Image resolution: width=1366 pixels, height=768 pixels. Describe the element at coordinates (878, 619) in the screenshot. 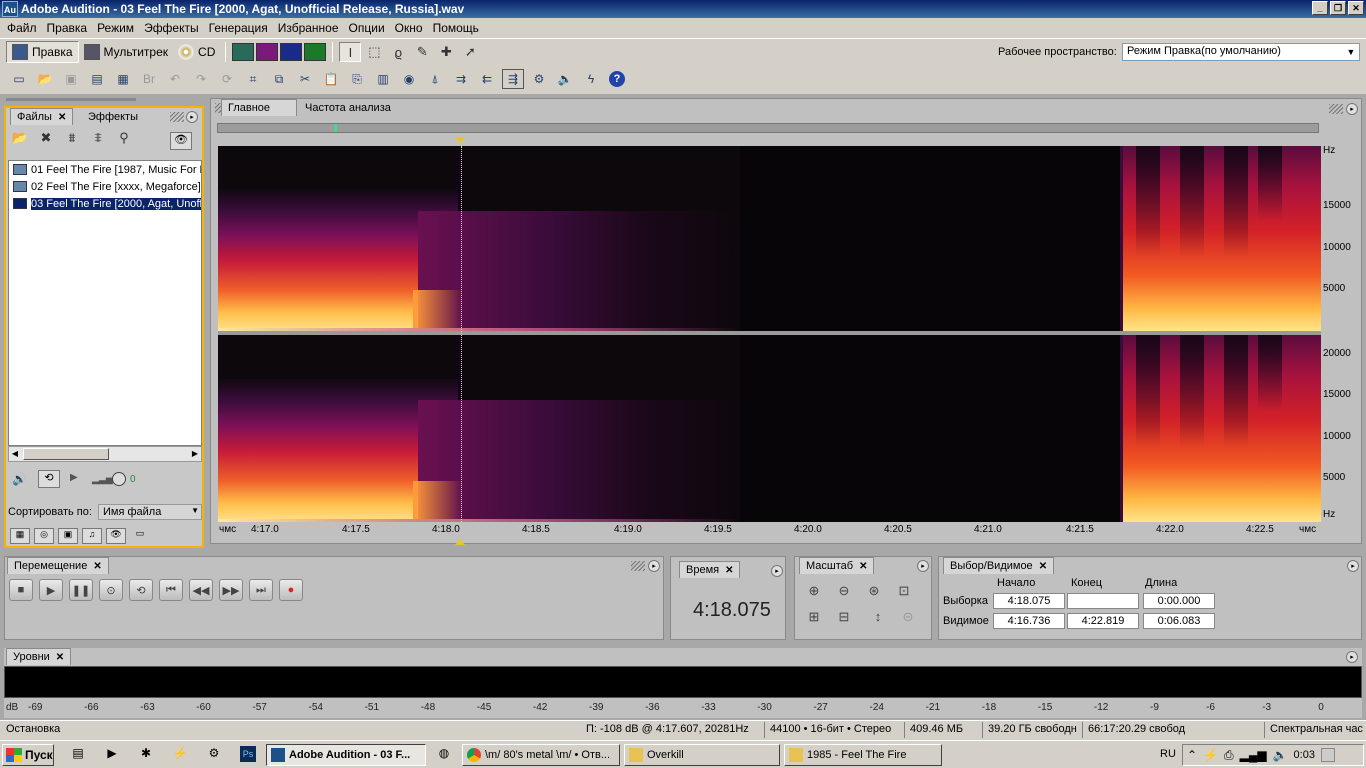

I see `zoom-in-vertical-icon: ↕` at that location.